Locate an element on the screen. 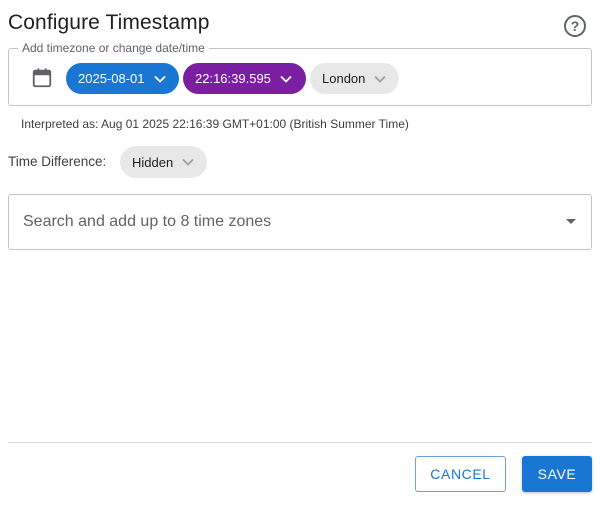  dropdown-arrow-icon is located at coordinates (571, 221).